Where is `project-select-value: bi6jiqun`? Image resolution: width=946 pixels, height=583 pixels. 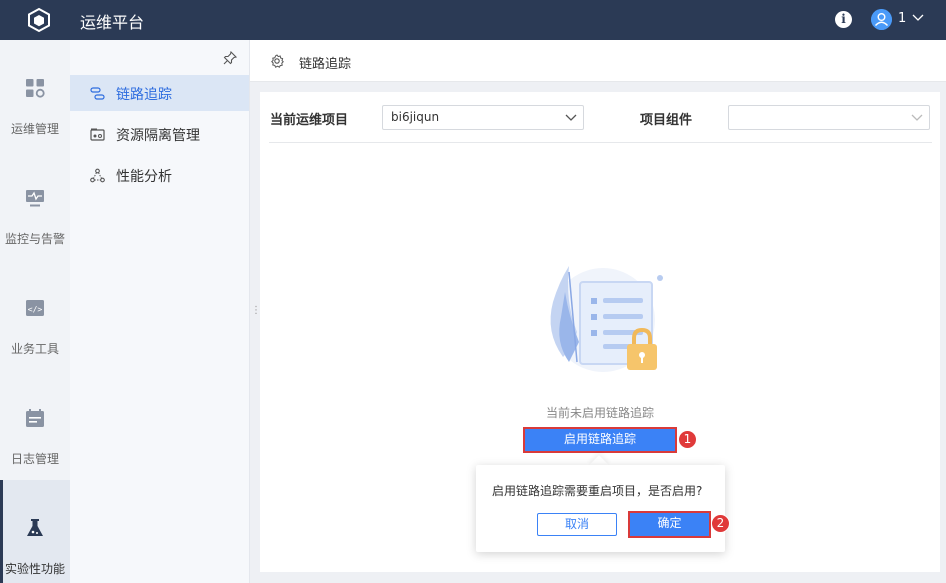
project-select-value: bi6jiqun is located at coordinates (415, 117).